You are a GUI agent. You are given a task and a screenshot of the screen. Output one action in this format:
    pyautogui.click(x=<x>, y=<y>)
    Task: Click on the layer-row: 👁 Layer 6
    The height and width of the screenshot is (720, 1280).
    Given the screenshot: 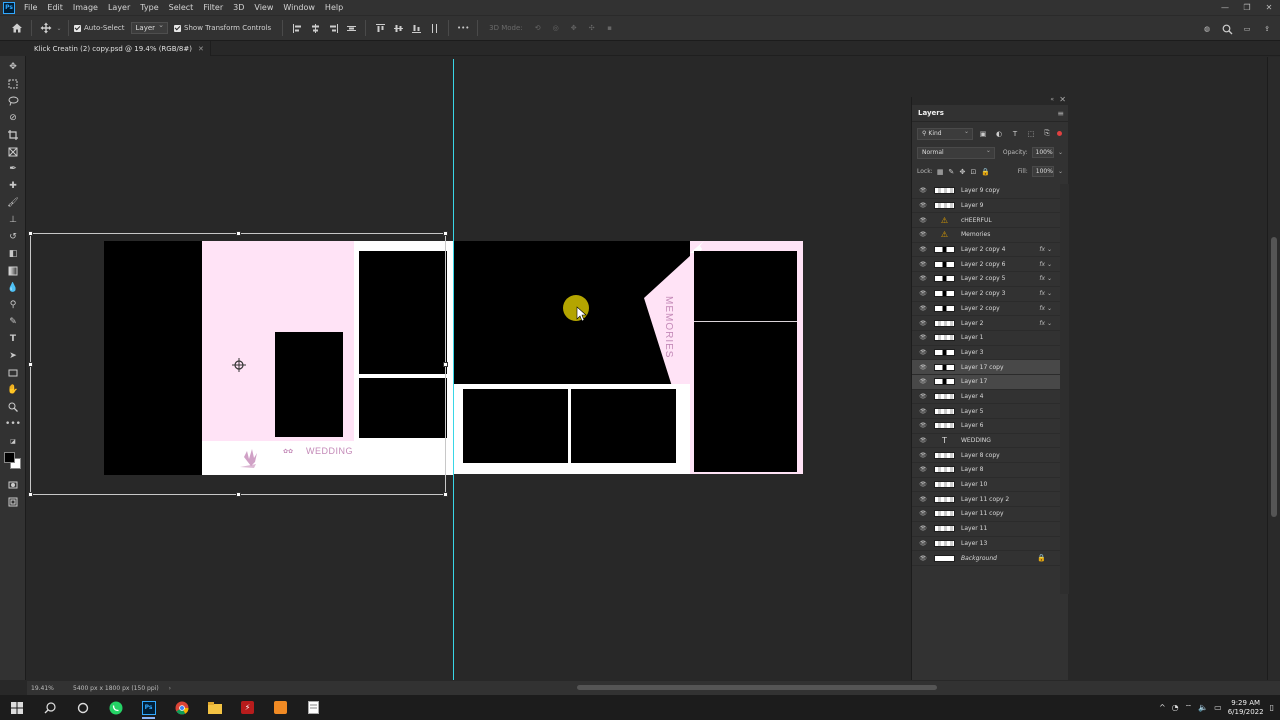 What is the action you would take?
    pyautogui.click(x=986, y=426)
    